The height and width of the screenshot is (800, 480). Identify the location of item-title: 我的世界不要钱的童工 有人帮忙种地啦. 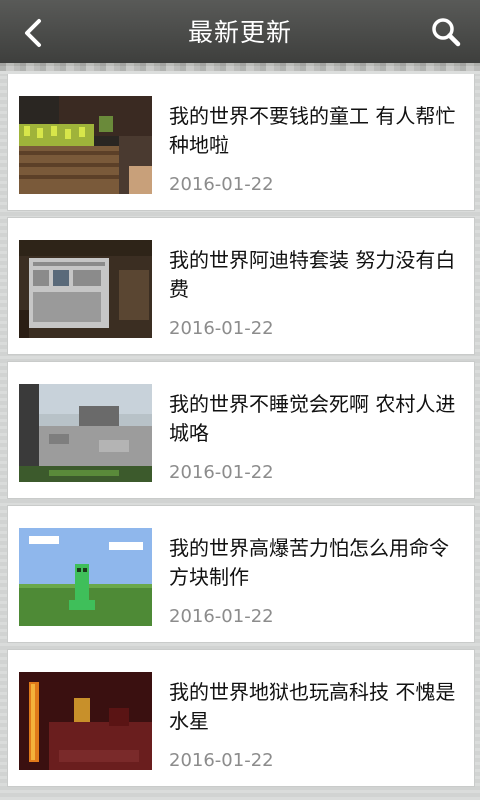
(312, 130).